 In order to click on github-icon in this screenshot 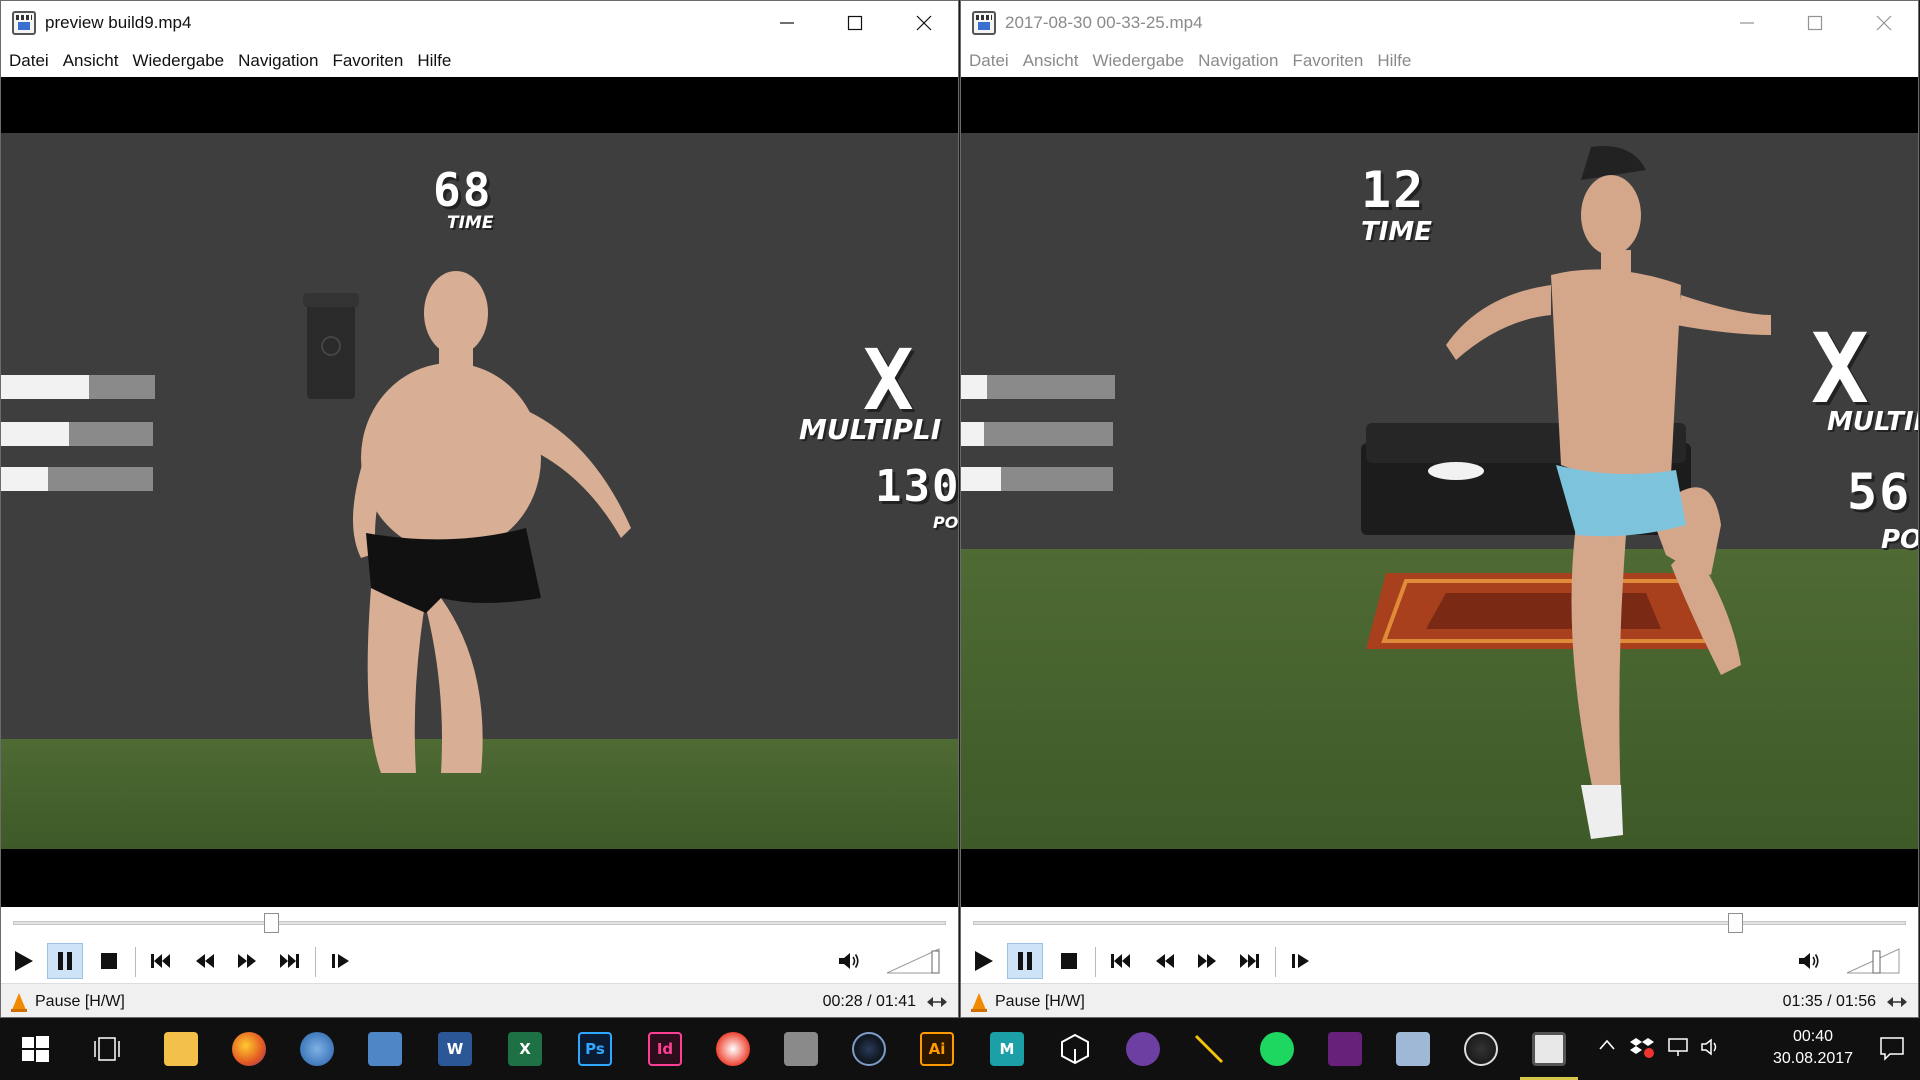, I will do `click(1143, 1049)`.